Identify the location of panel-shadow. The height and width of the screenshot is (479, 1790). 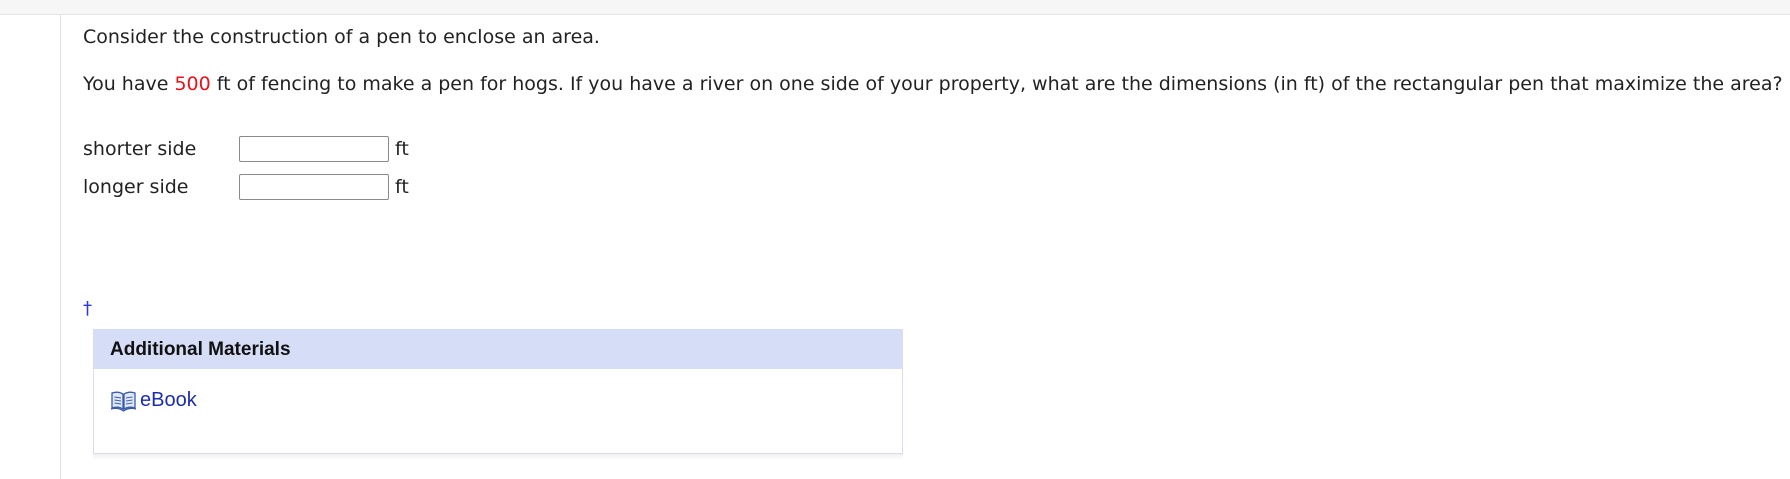
(498, 457).